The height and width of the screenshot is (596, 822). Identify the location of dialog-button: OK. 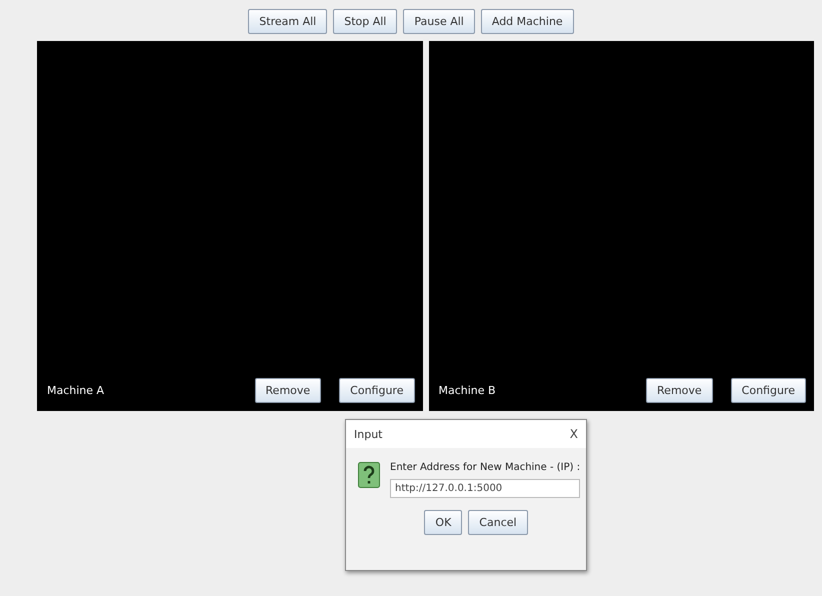
(443, 522).